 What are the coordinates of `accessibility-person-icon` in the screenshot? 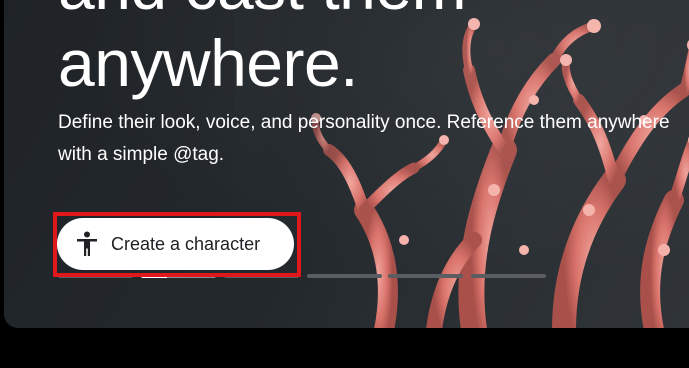 It's located at (87, 243).